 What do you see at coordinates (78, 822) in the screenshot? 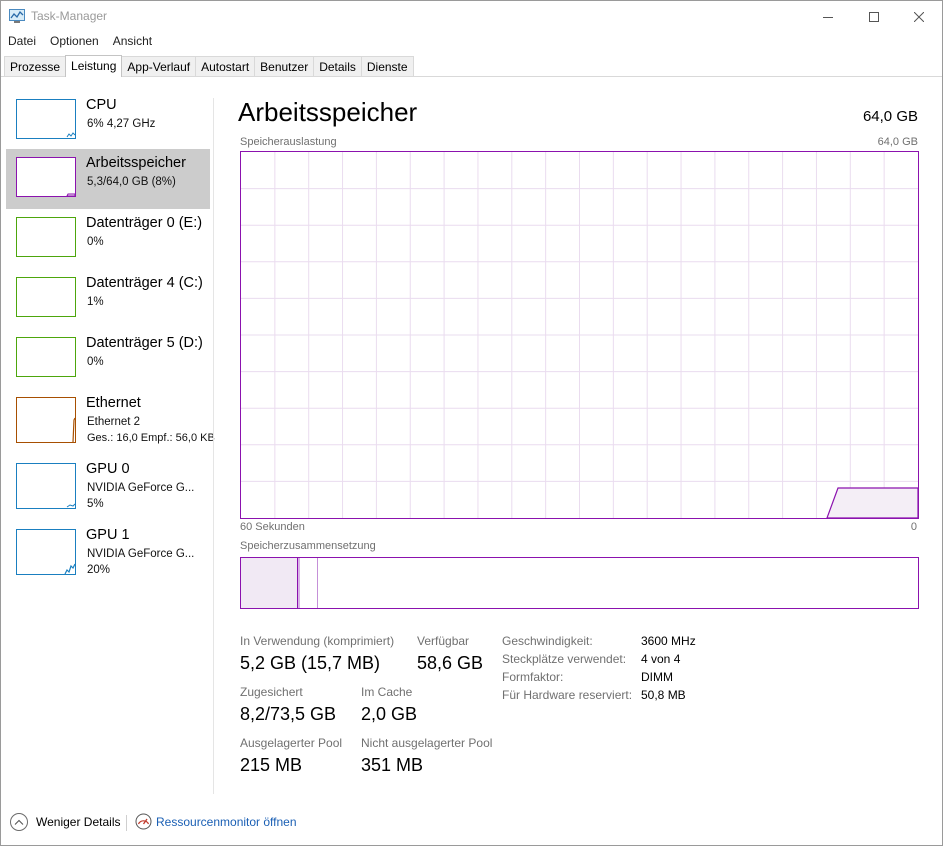
I see `fewer-details-button: Weniger Details` at bounding box center [78, 822].